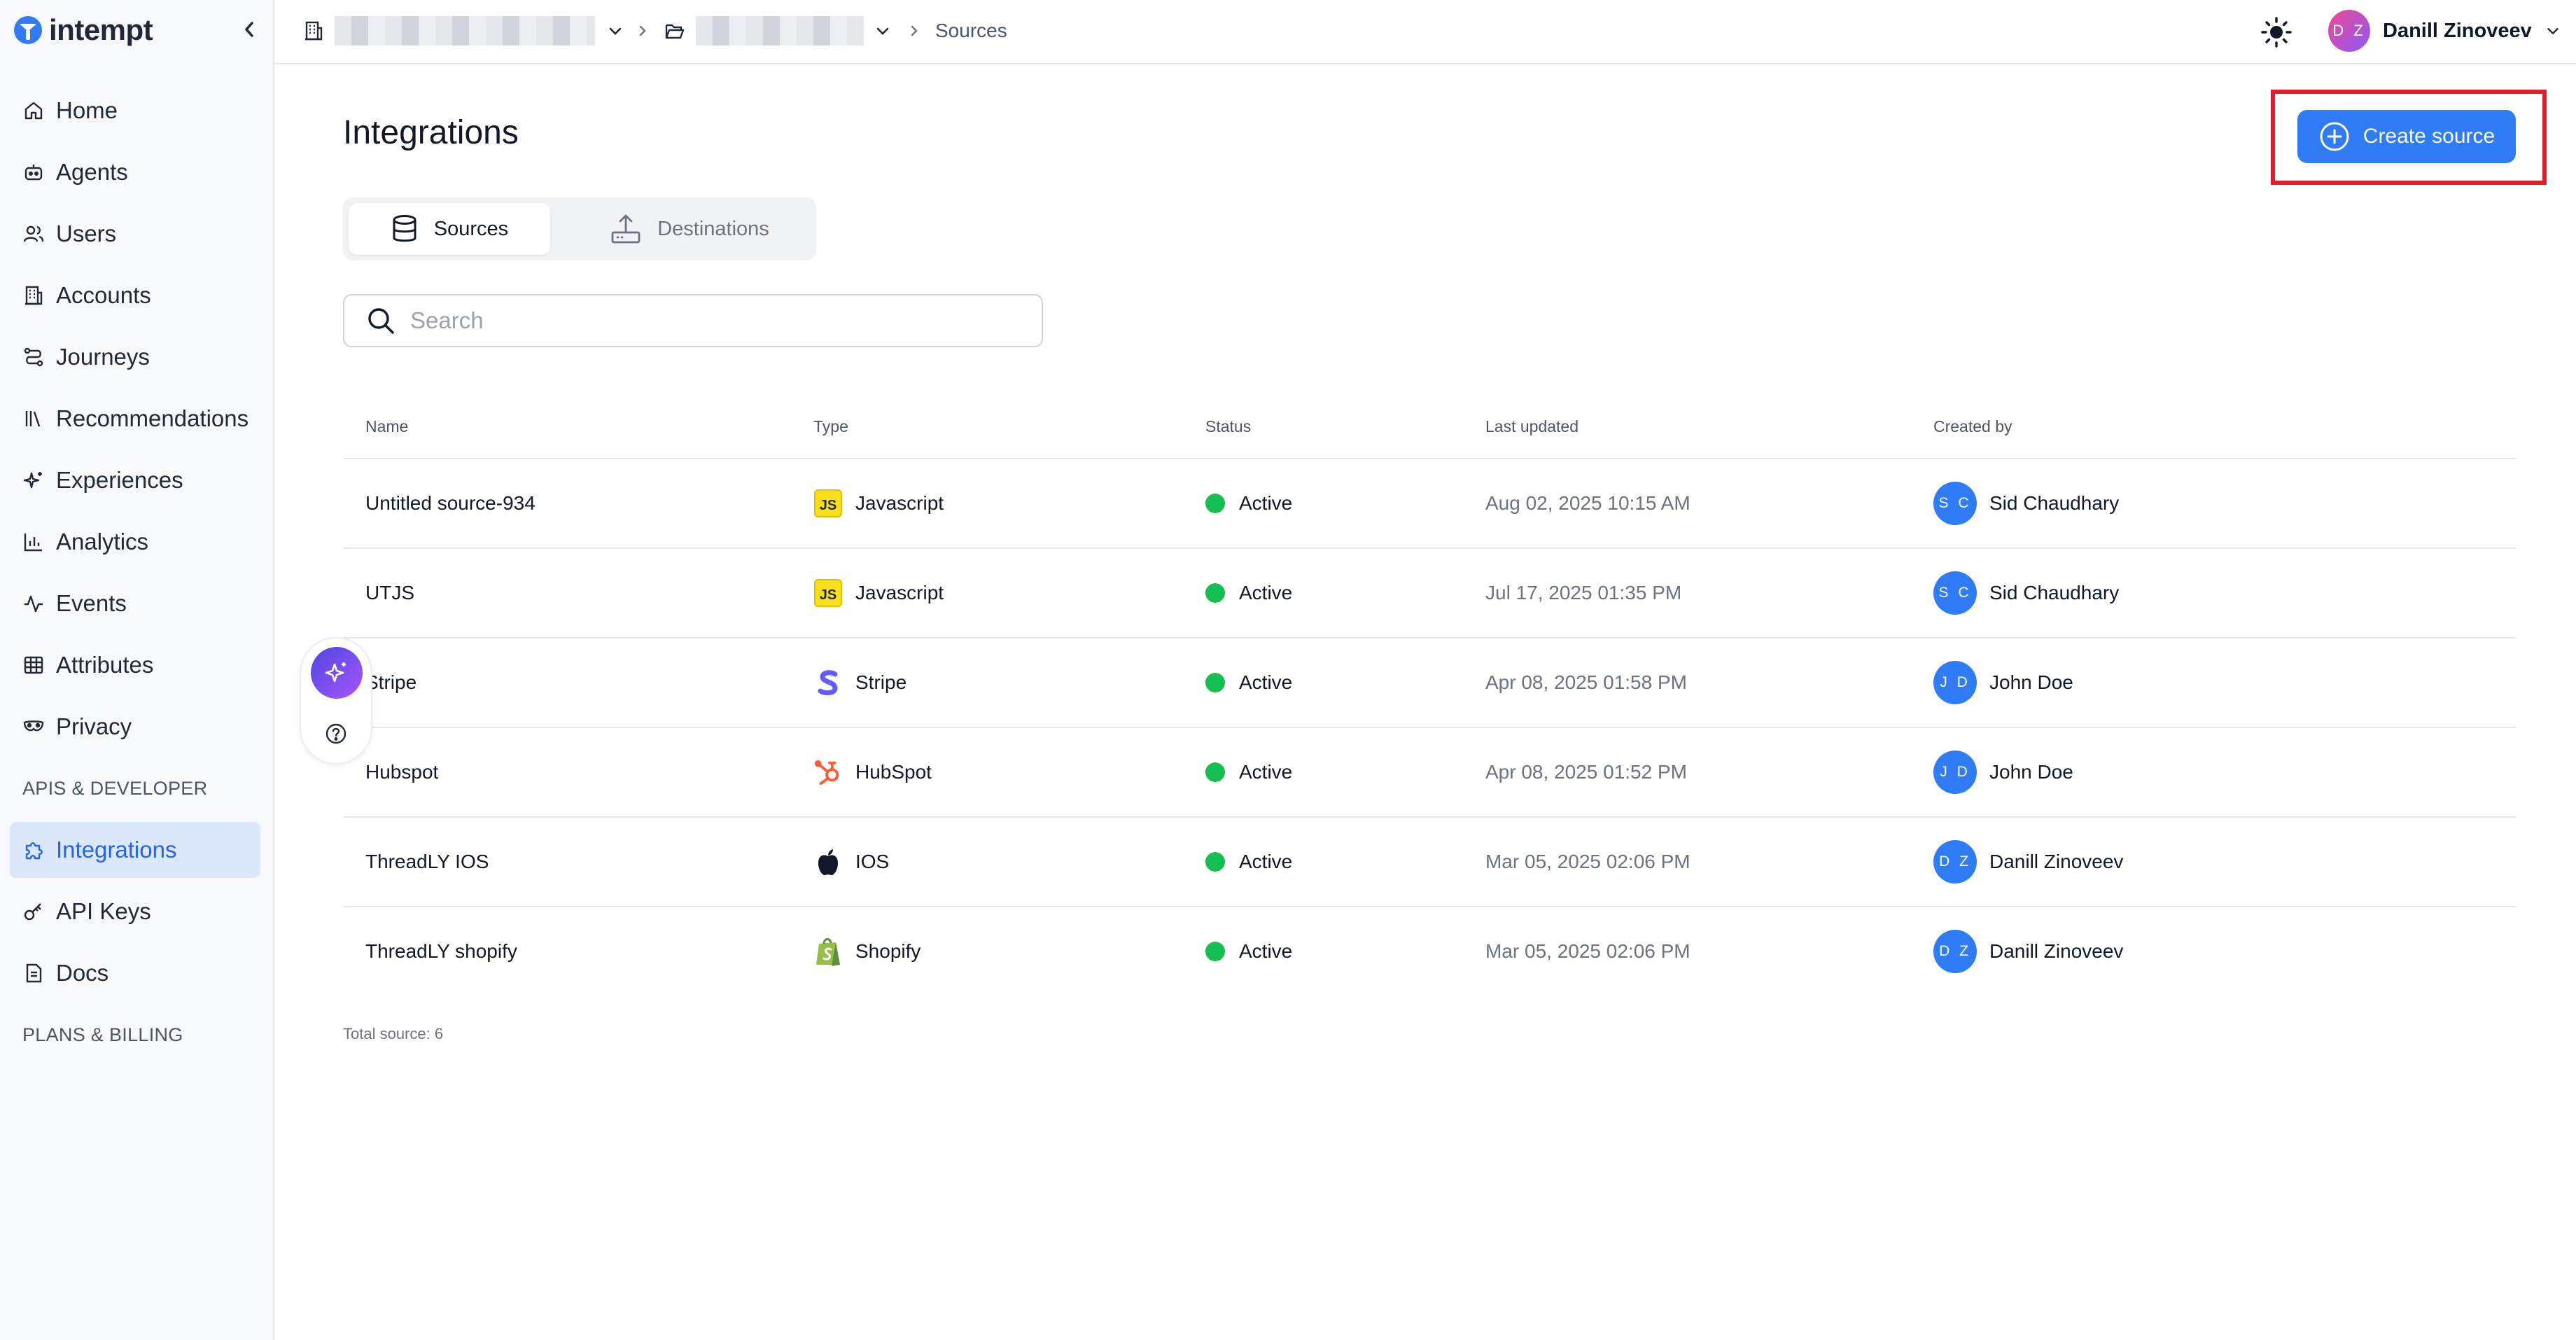  Describe the element at coordinates (135, 665) in the screenshot. I see `sidebar-item-attributes: Attributes` at that location.